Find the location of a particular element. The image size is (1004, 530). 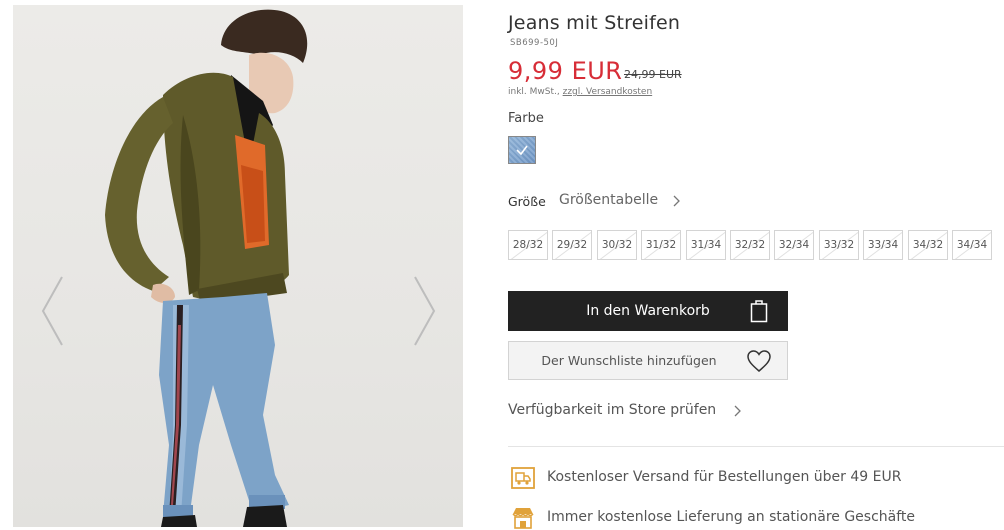

size-chart-link: Größentabelle is located at coordinates (608, 200).